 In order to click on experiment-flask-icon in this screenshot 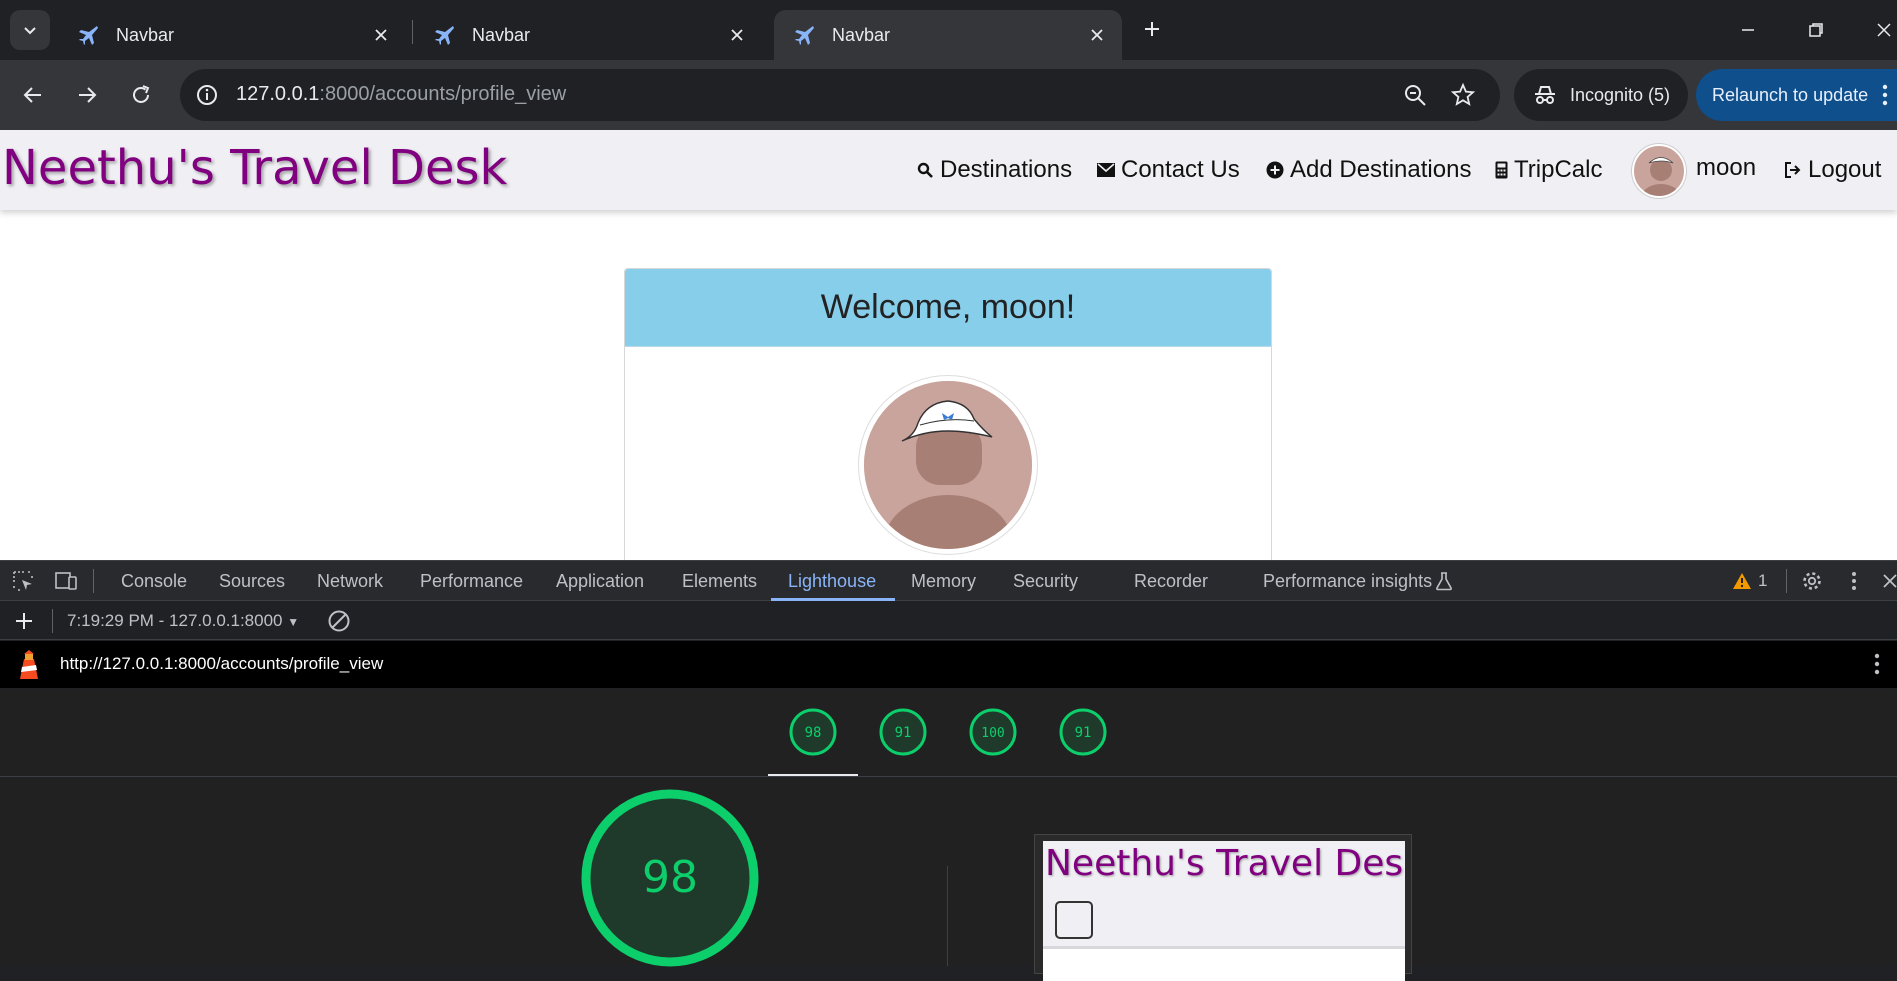, I will do `click(1444, 581)`.